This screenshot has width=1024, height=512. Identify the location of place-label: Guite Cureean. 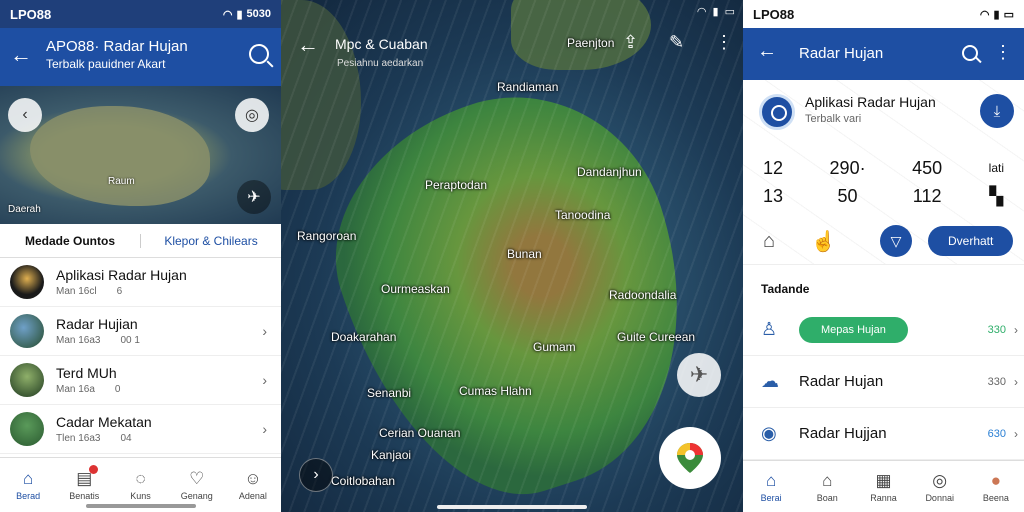
(656, 337).